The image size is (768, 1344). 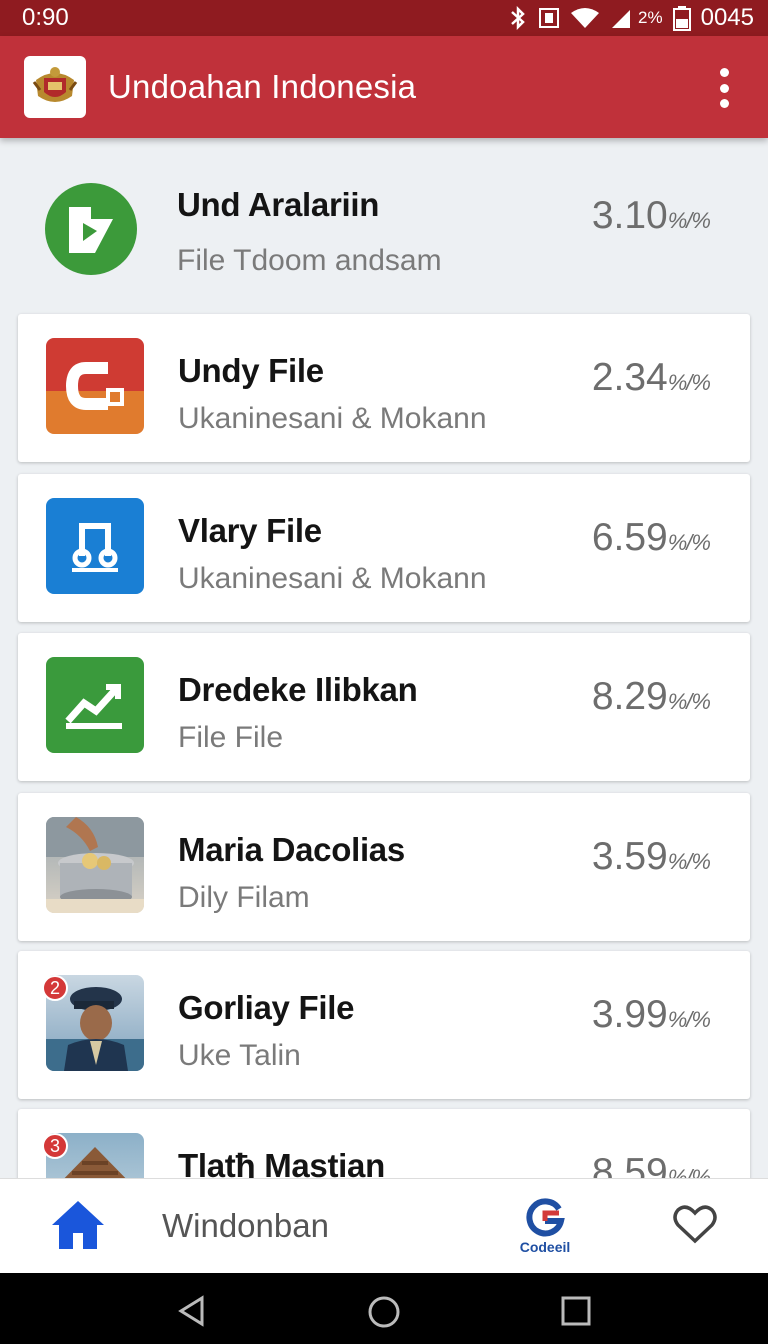 I want to click on red-file-icon, so click(x=95, y=386).